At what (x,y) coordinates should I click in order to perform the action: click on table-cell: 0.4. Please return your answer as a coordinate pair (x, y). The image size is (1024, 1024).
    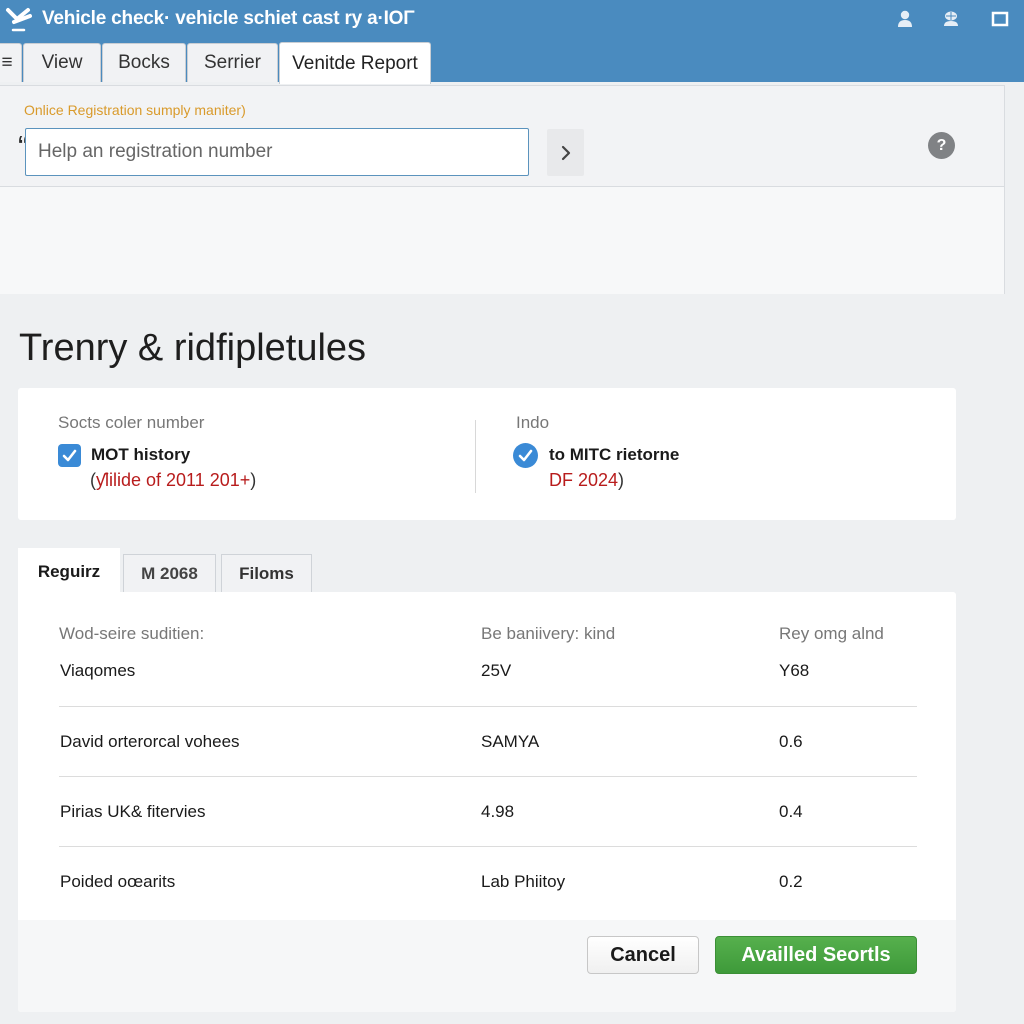
    Looking at the image, I should click on (791, 811).